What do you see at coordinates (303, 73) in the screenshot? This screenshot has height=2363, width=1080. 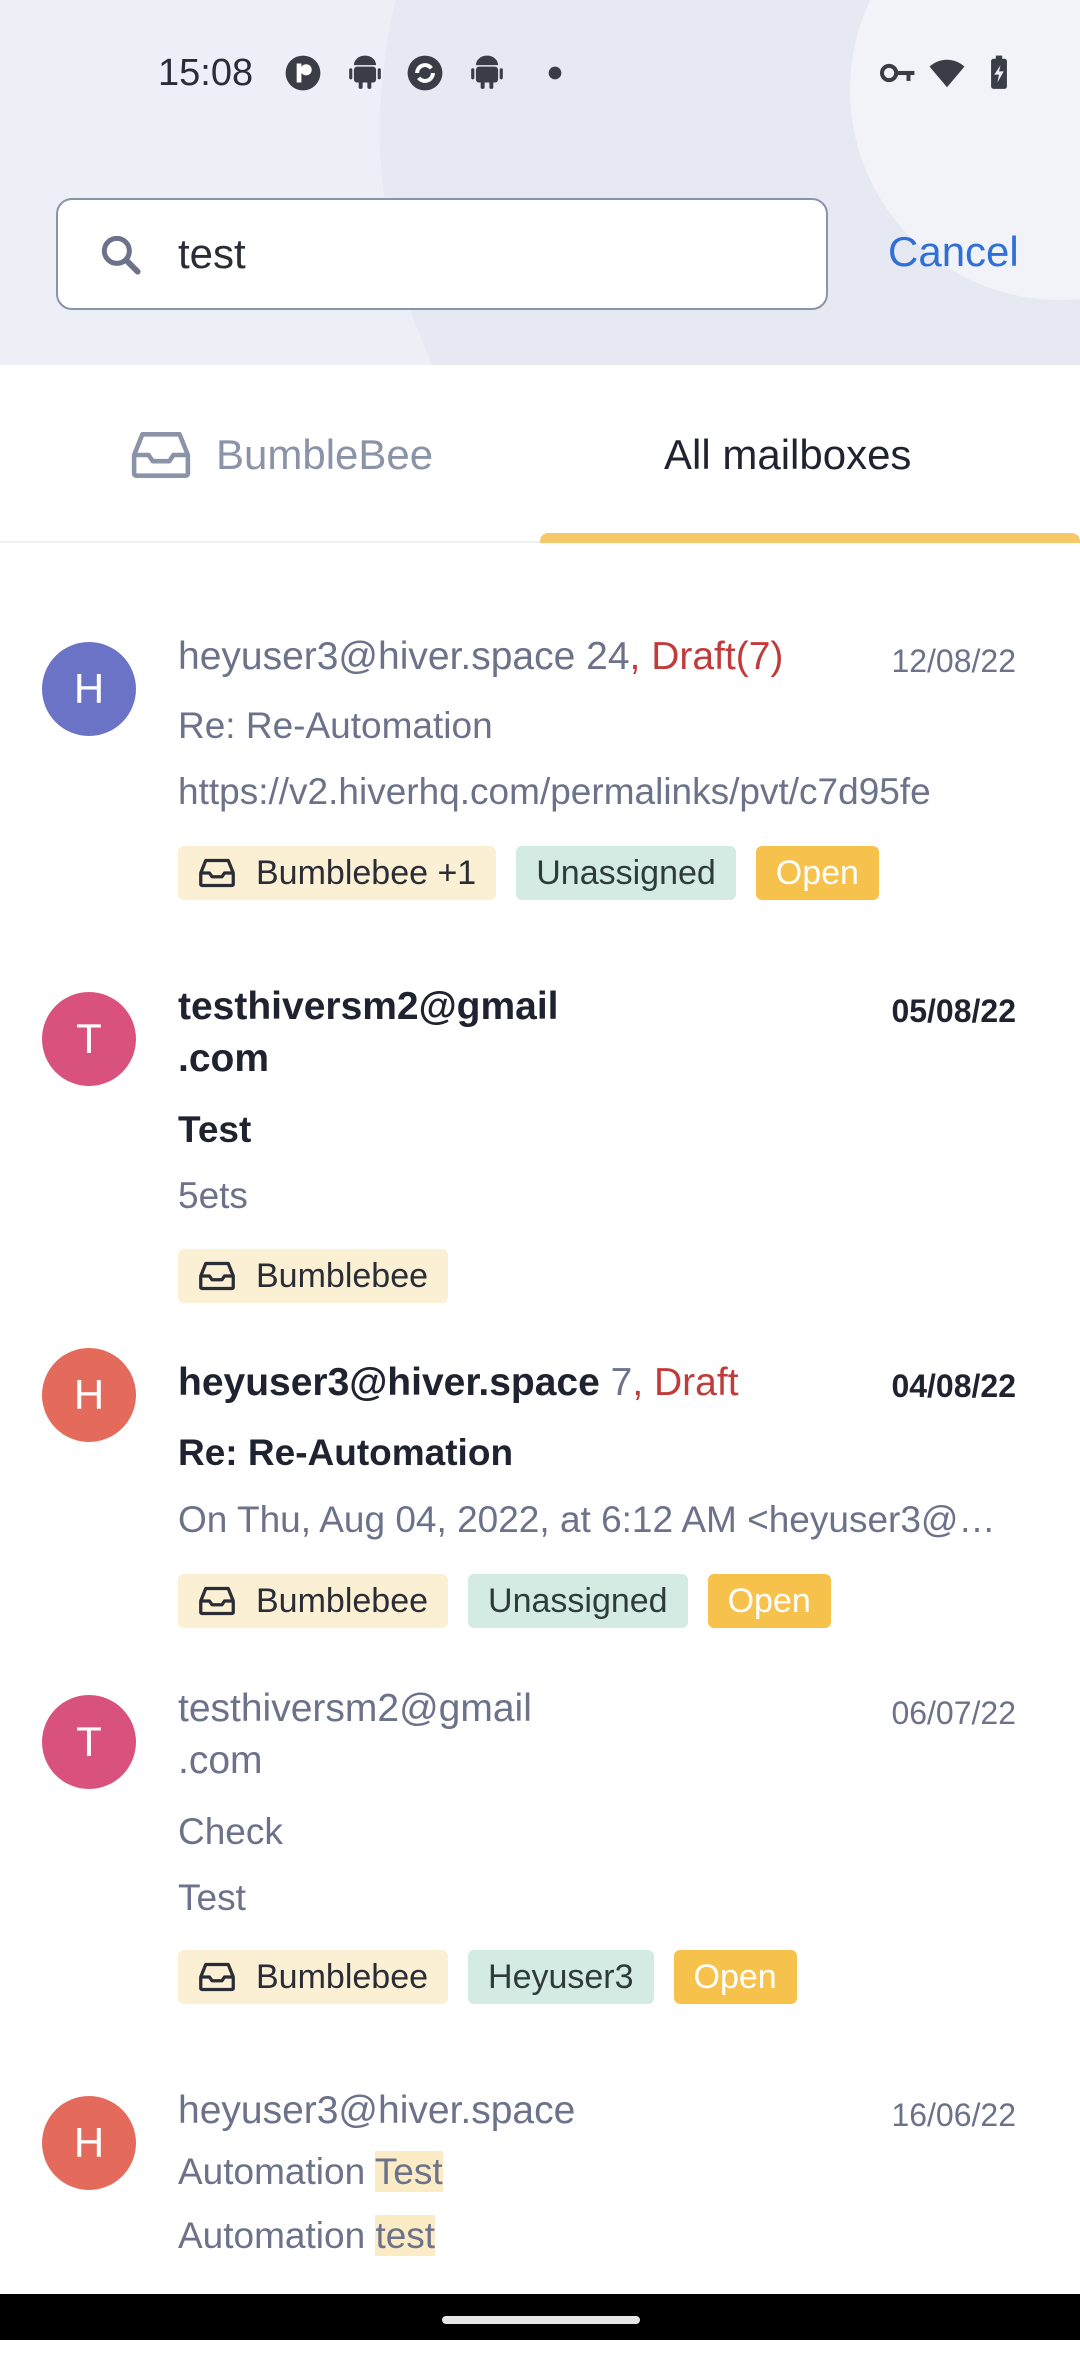 I see `app-notification-icon` at bounding box center [303, 73].